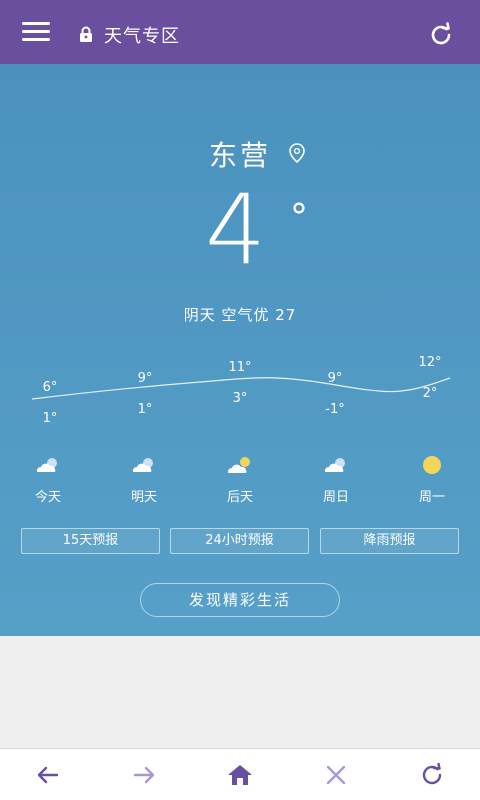  Describe the element at coordinates (430, 393) in the screenshot. I see `low-temp-day5: 2°` at that location.